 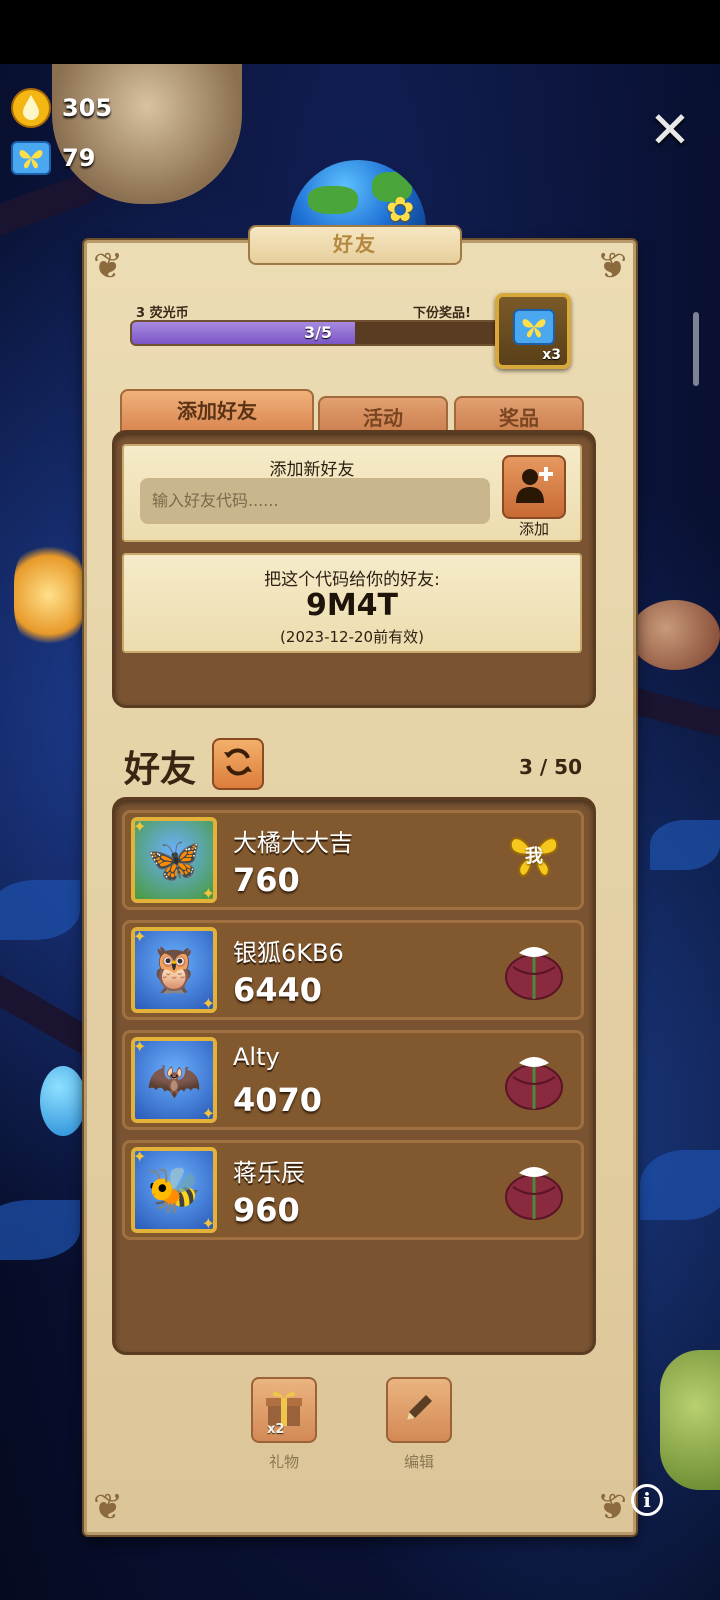 I want to click on pencil-icon, so click(x=419, y=1410).